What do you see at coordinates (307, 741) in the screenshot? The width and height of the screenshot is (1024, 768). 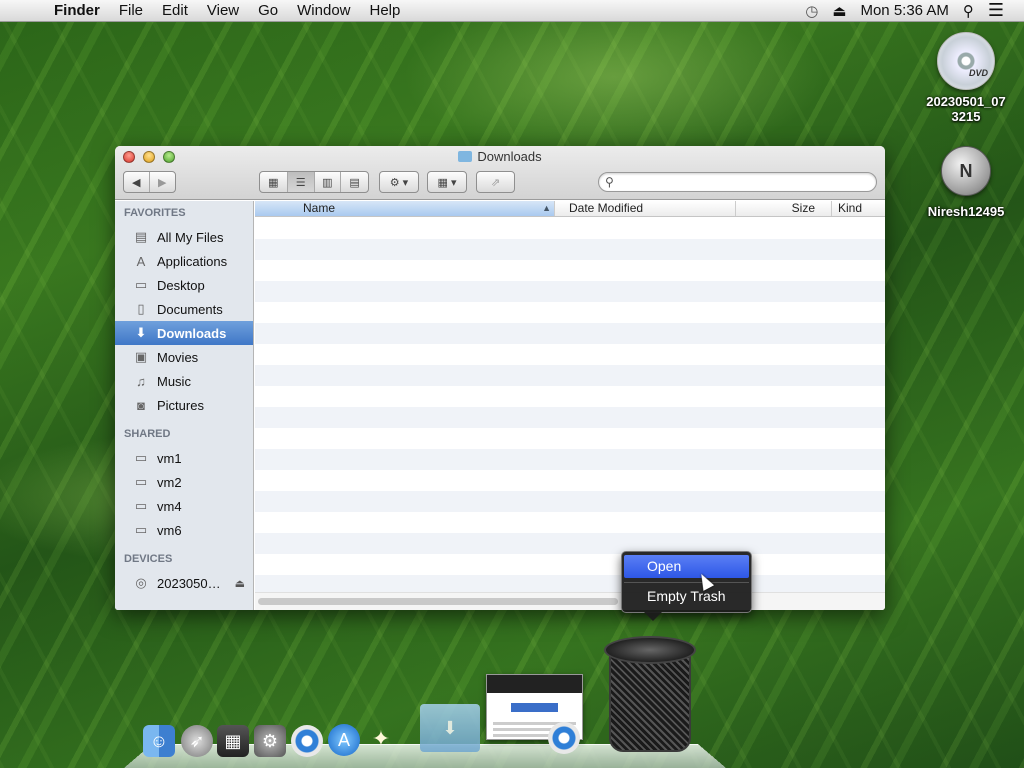 I see `dock-browser-icon` at bounding box center [307, 741].